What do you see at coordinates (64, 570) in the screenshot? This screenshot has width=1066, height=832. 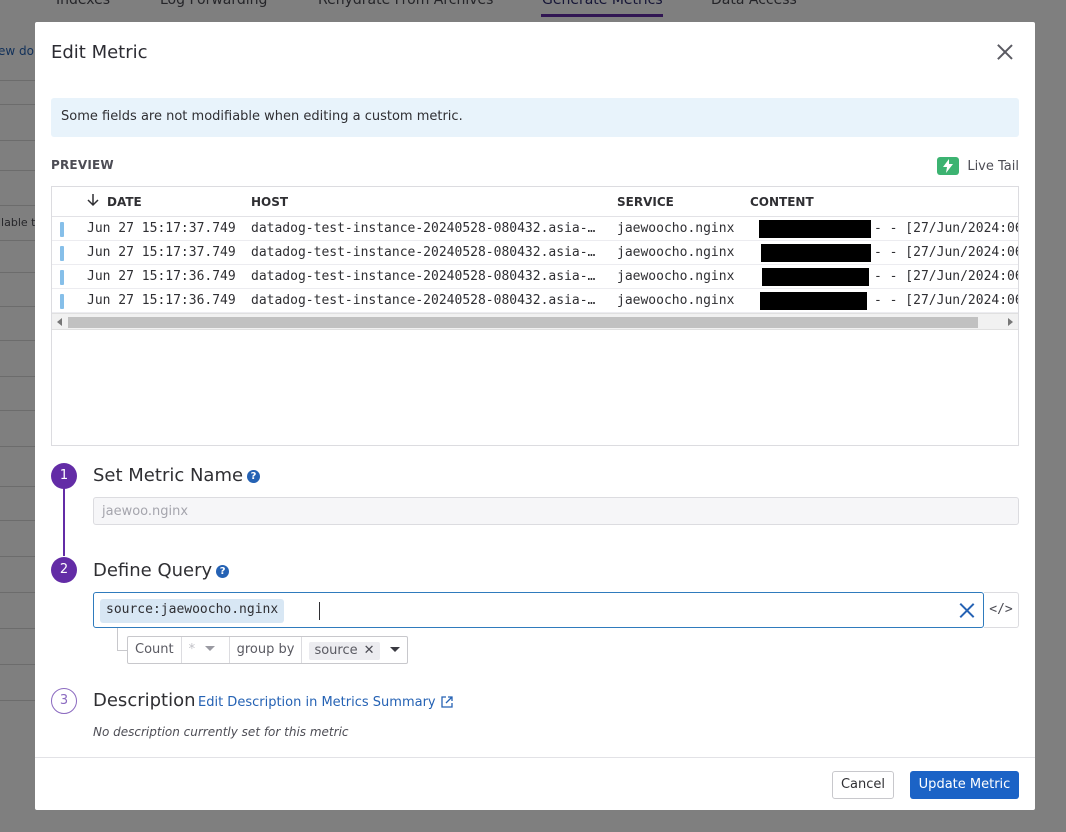 I see `step-2-badge: 2` at bounding box center [64, 570].